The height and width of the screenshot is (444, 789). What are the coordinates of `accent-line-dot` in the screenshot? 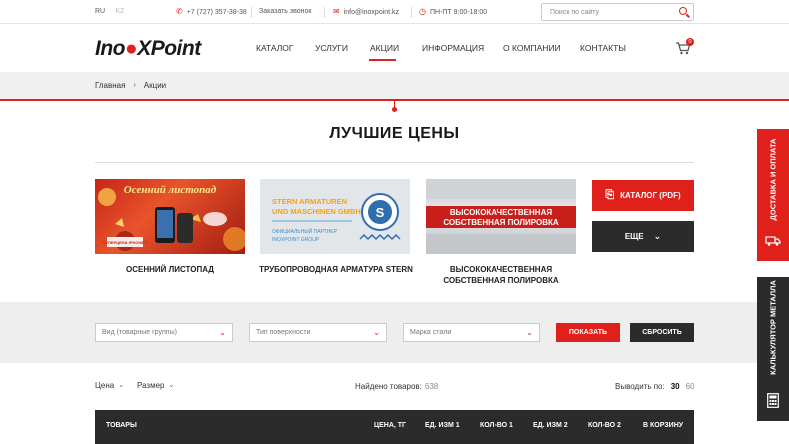 It's located at (394, 109).